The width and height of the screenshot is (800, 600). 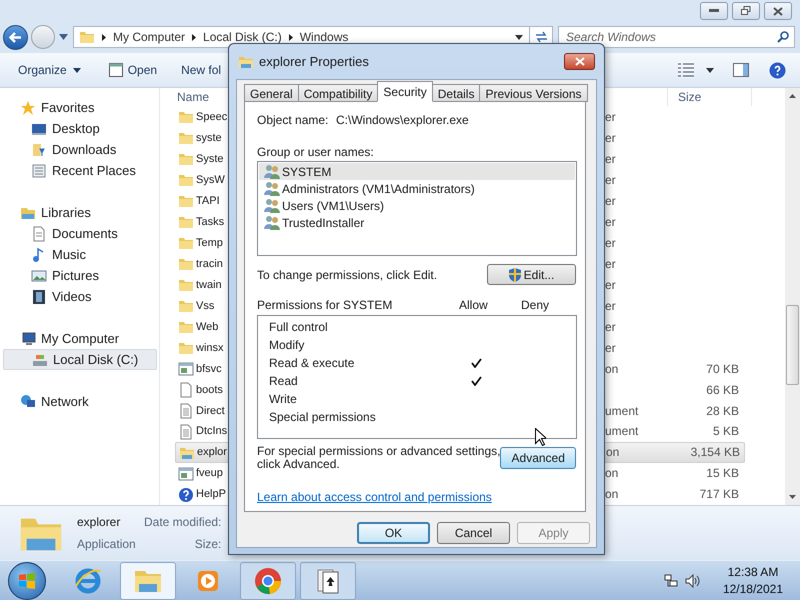 I want to click on file-name: syste, so click(x=209, y=138).